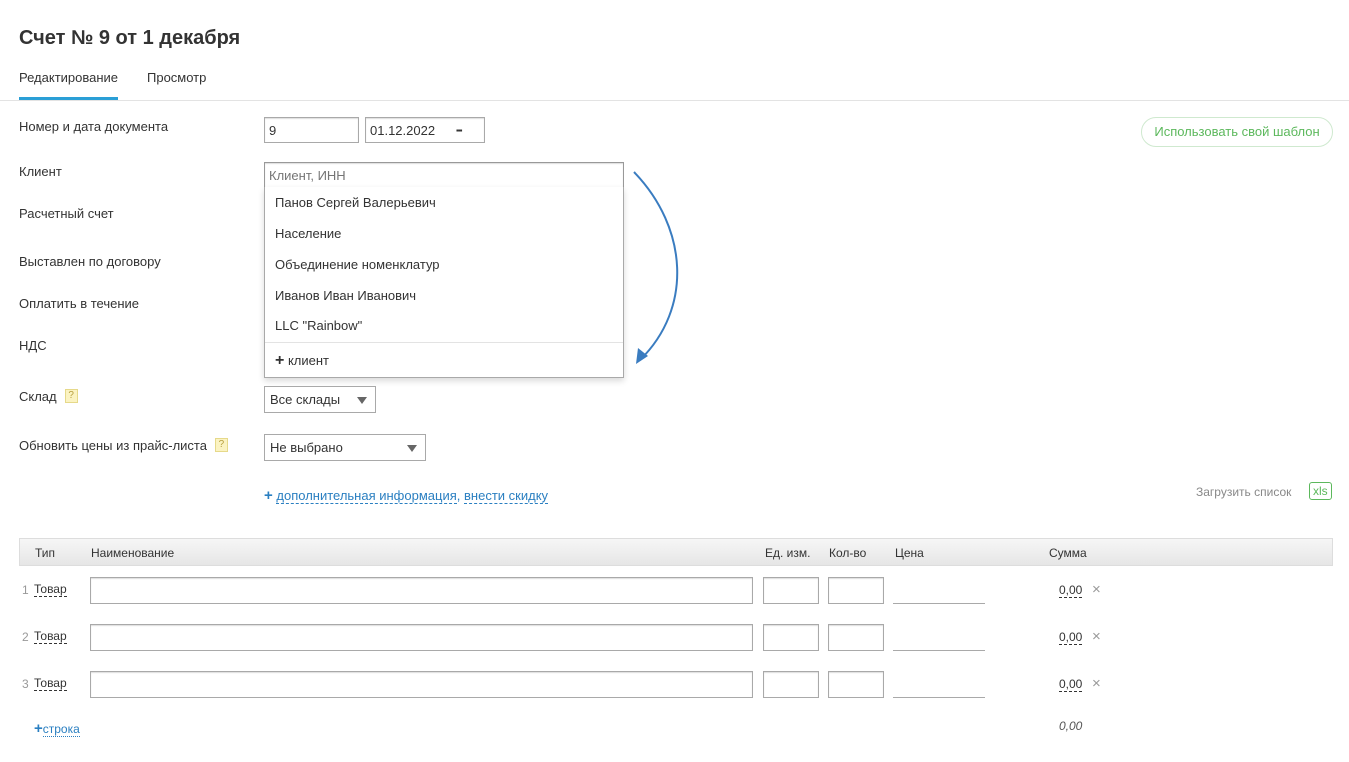 The image size is (1349, 762). Describe the element at coordinates (459, 130) in the screenshot. I see `calendar-icon: ▪▪▪` at that location.